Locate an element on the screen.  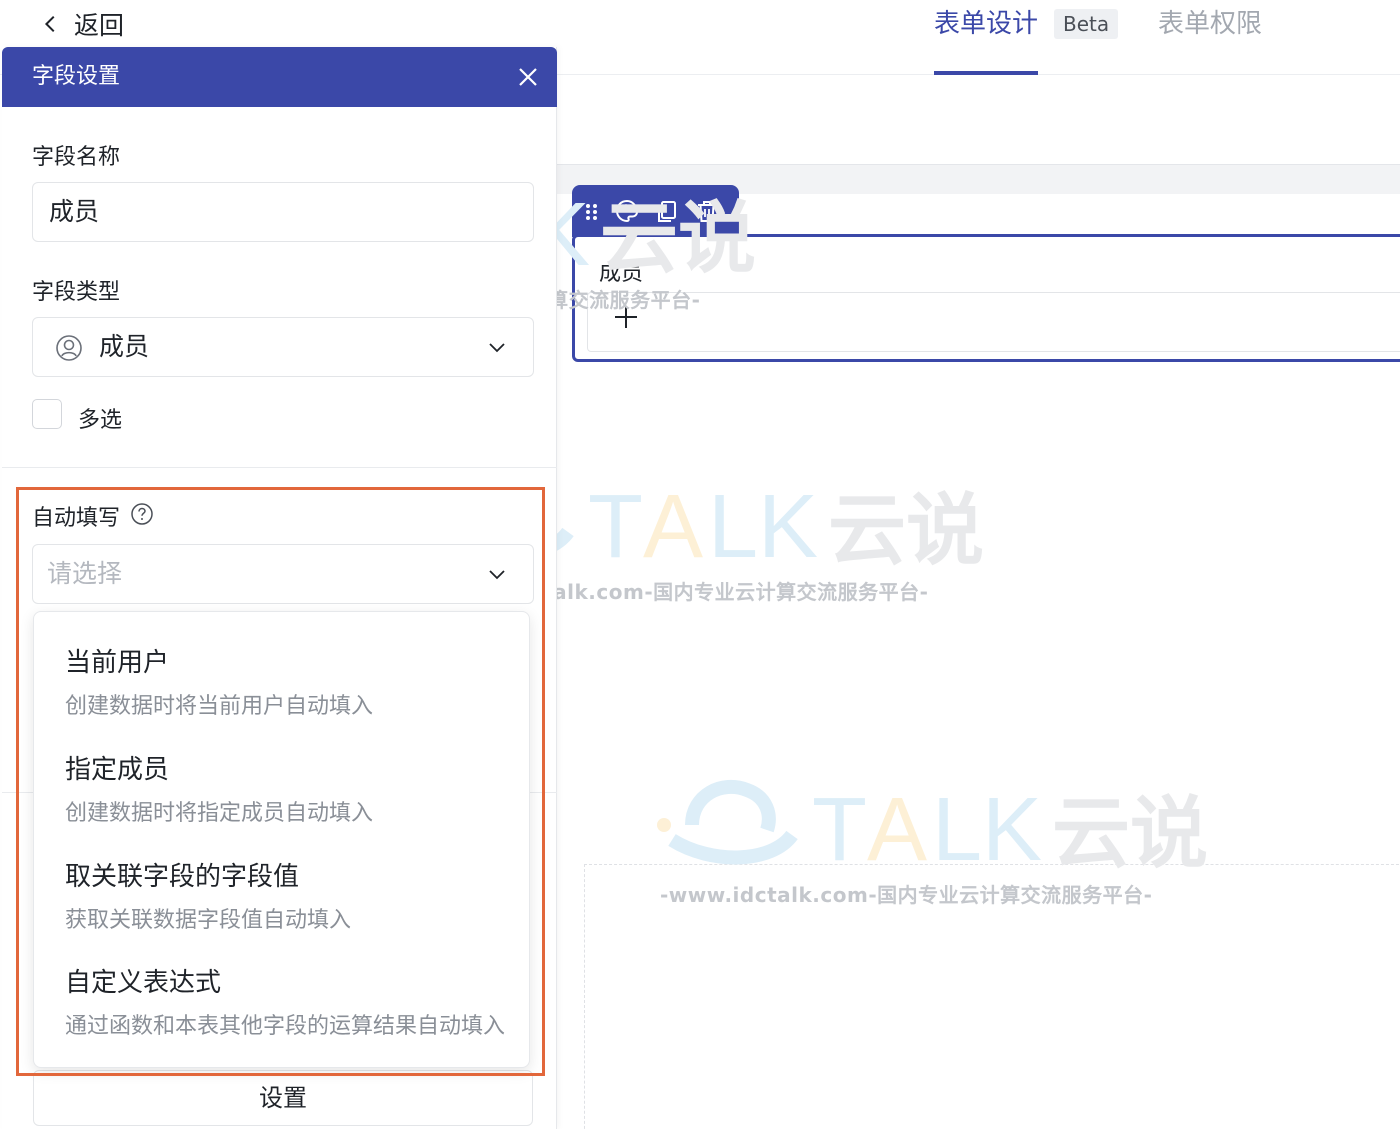
active-tab-underline is located at coordinates (986, 73).